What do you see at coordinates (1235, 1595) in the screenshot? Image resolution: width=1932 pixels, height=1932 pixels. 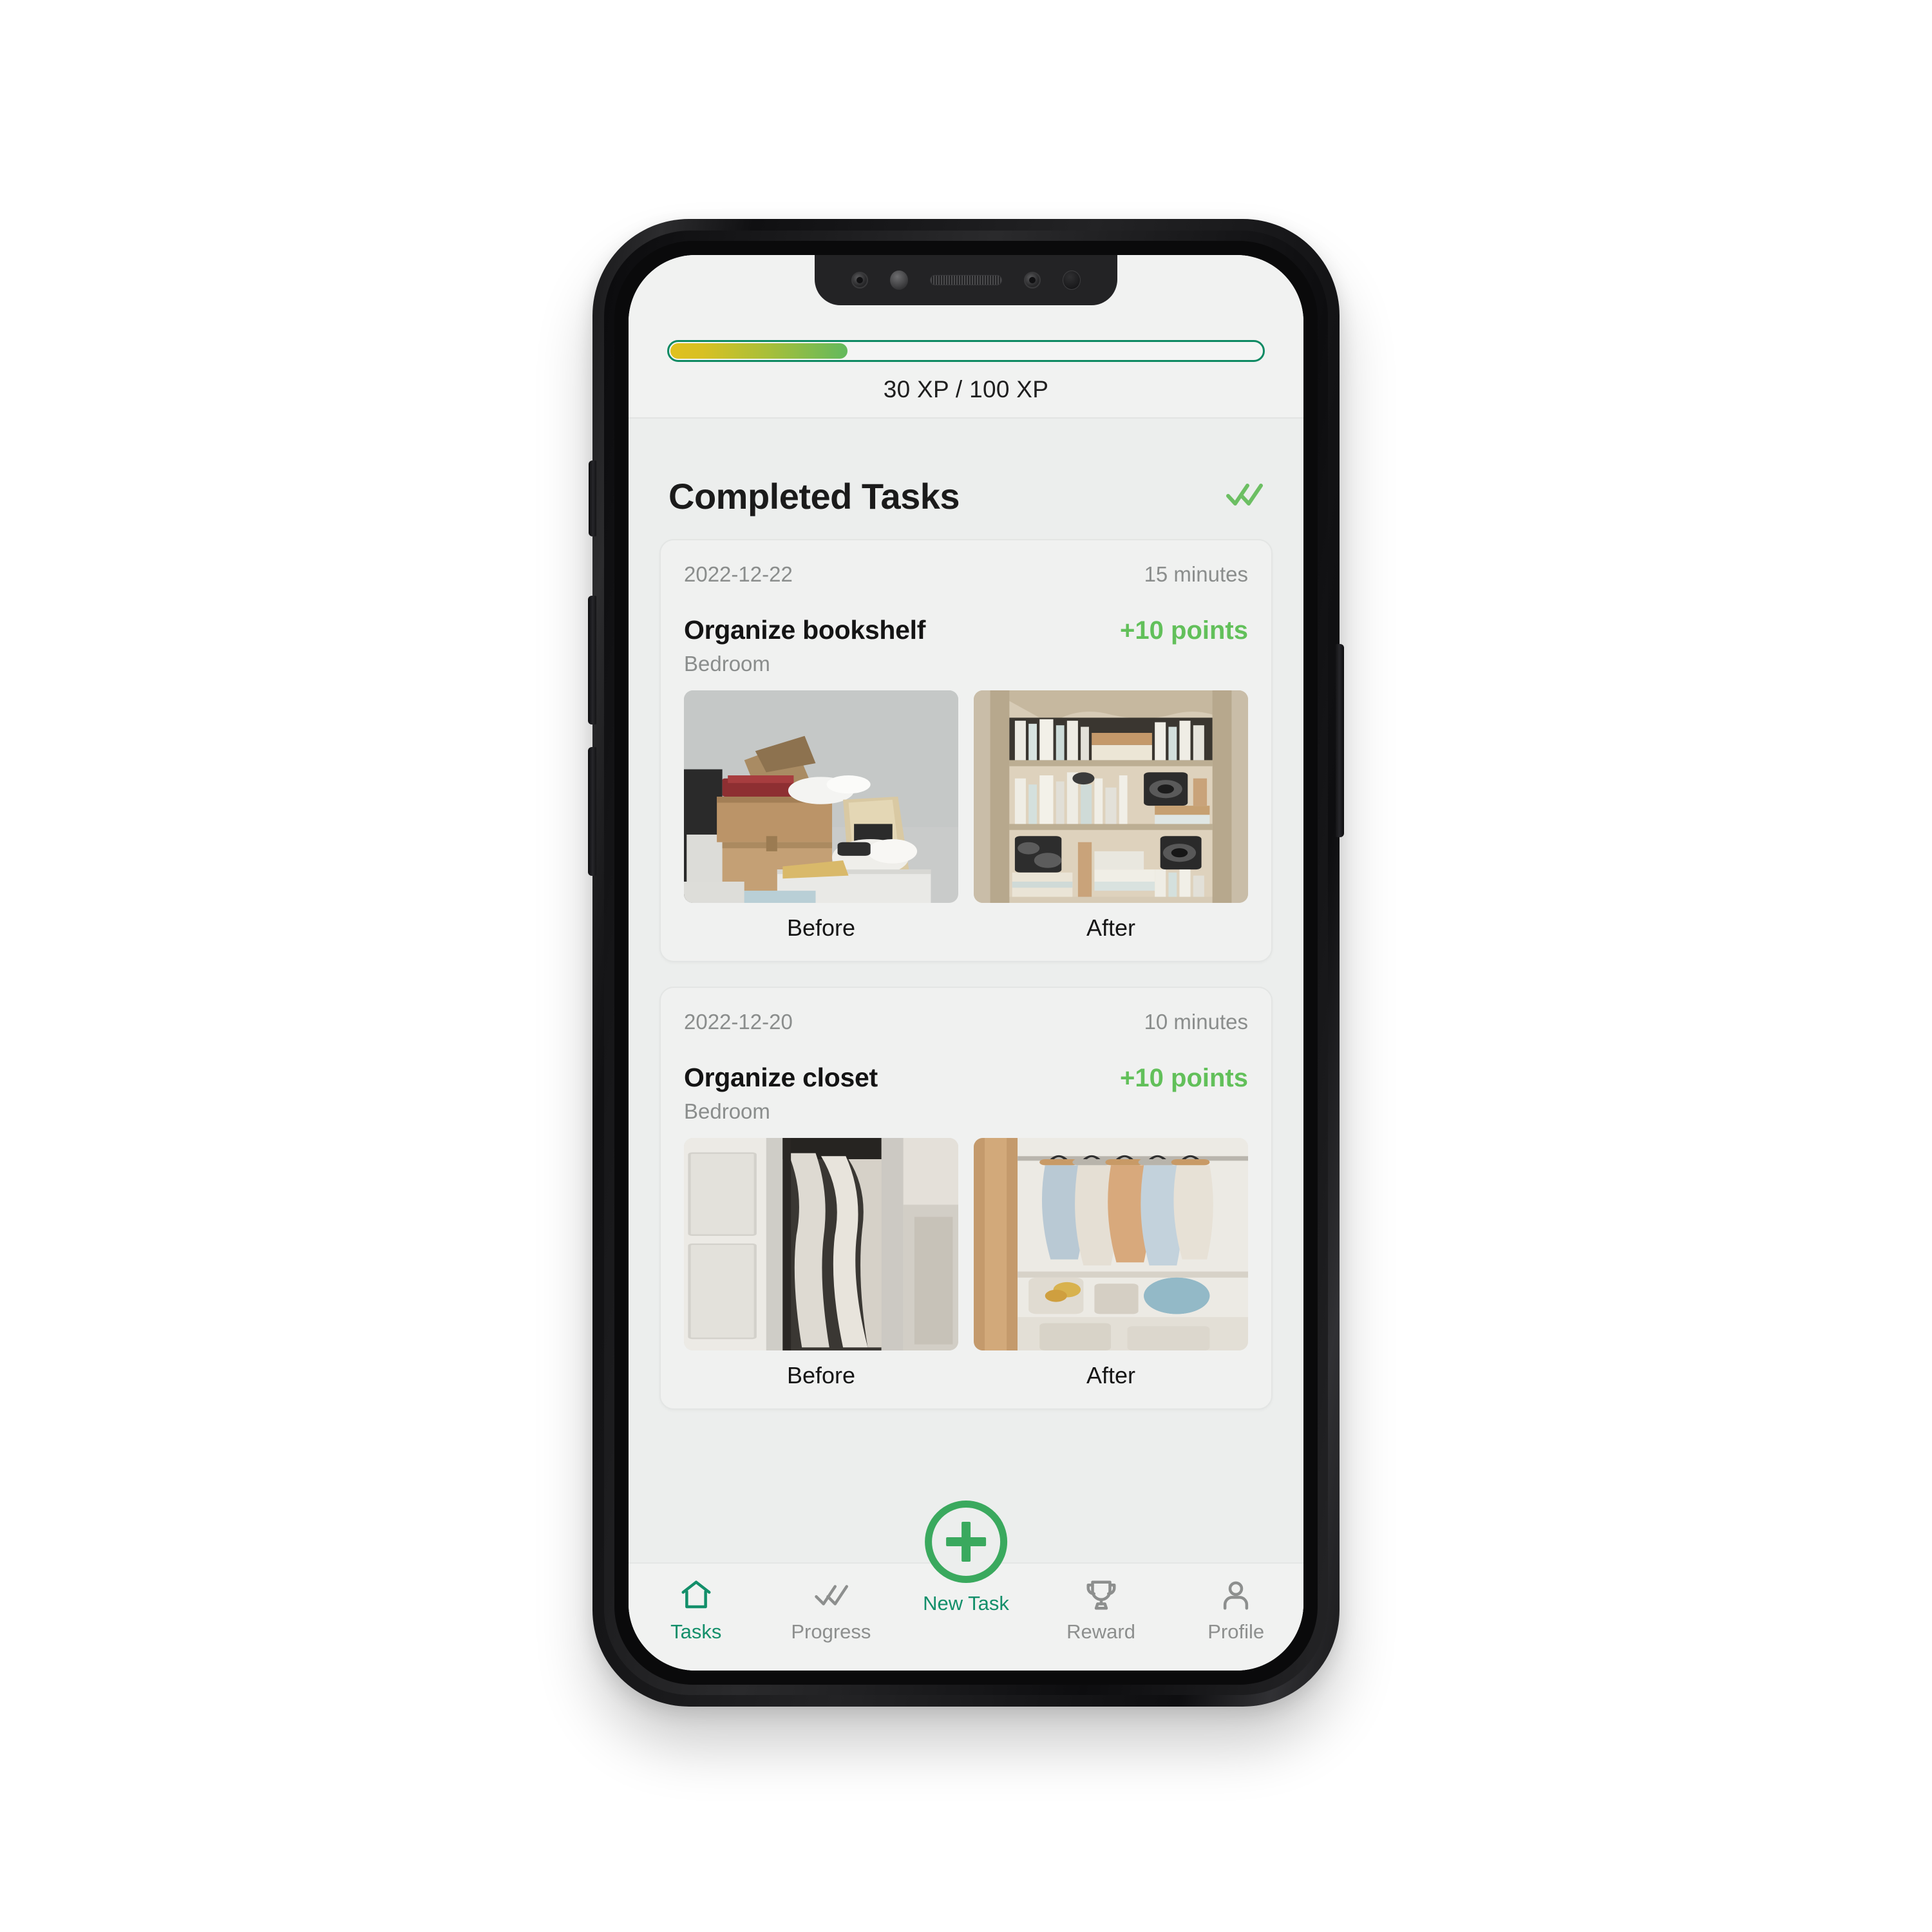 I see `person-icon` at bounding box center [1235, 1595].